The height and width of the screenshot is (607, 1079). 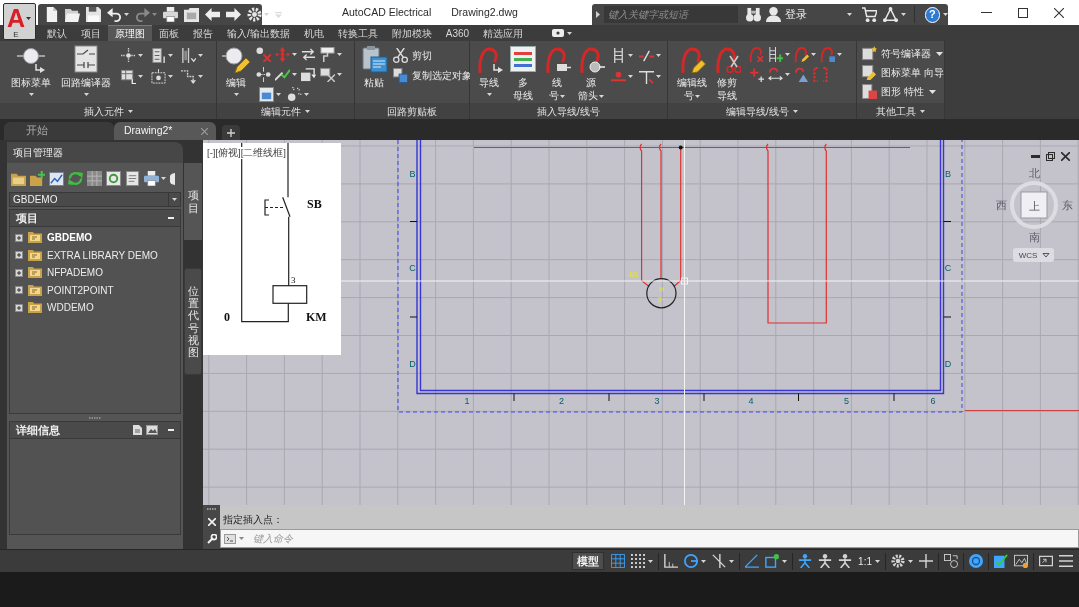 I want to click on document-tab: Drawing2*, so click(x=165, y=131).